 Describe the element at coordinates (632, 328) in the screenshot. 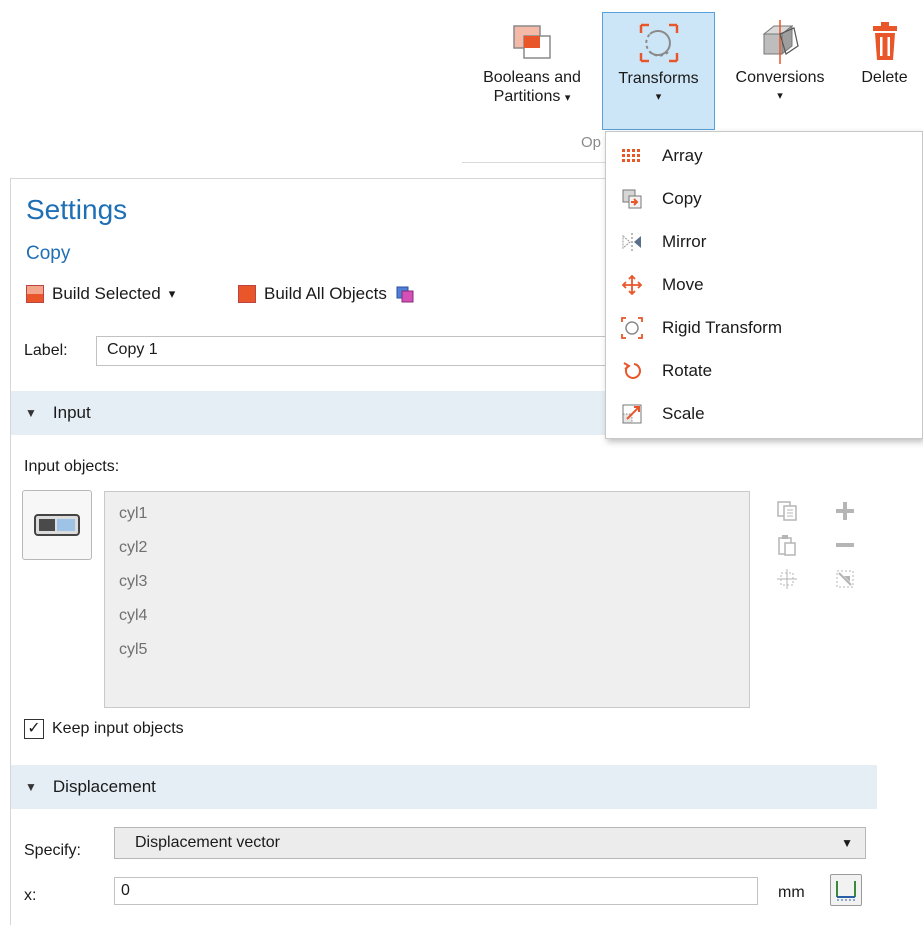

I see `rigid-transform-icon` at that location.